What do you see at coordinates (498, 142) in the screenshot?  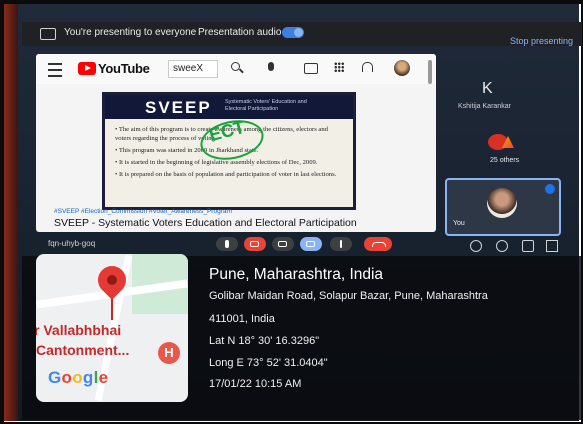 I see `others-avatar-stack` at bounding box center [498, 142].